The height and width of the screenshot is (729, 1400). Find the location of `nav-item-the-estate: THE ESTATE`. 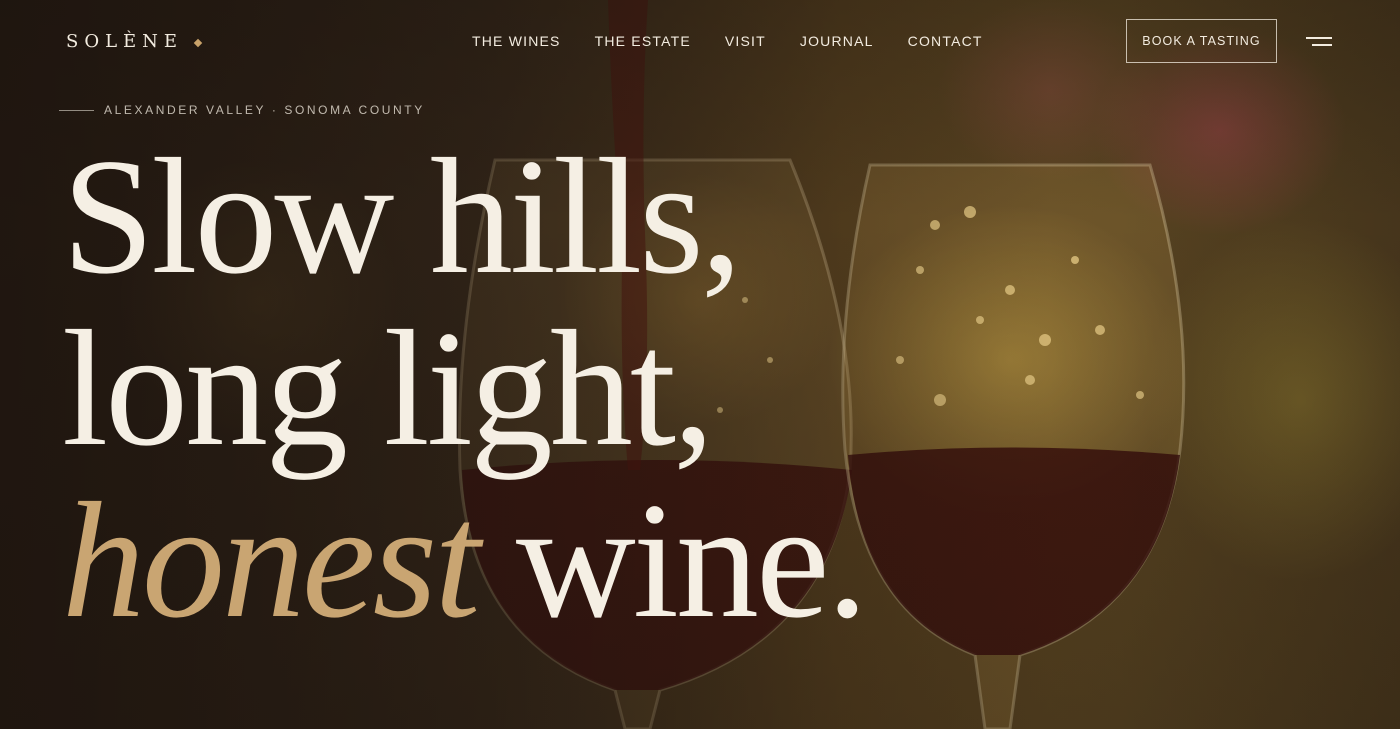

nav-item-the-estate: THE ESTATE is located at coordinates (643, 41).